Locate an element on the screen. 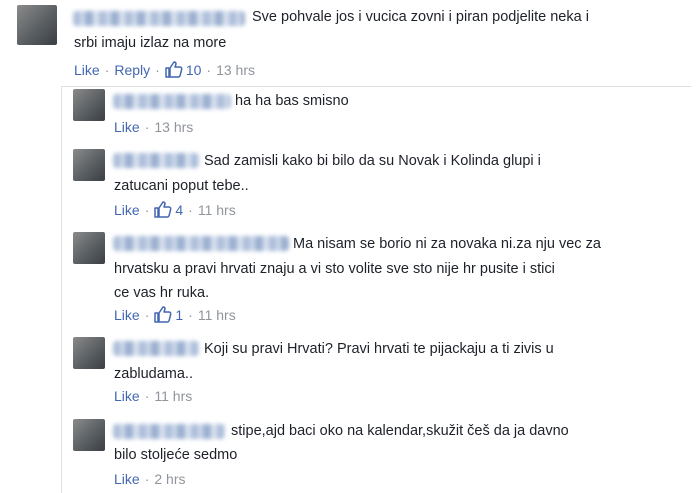  like-count: 4 is located at coordinates (168, 209).